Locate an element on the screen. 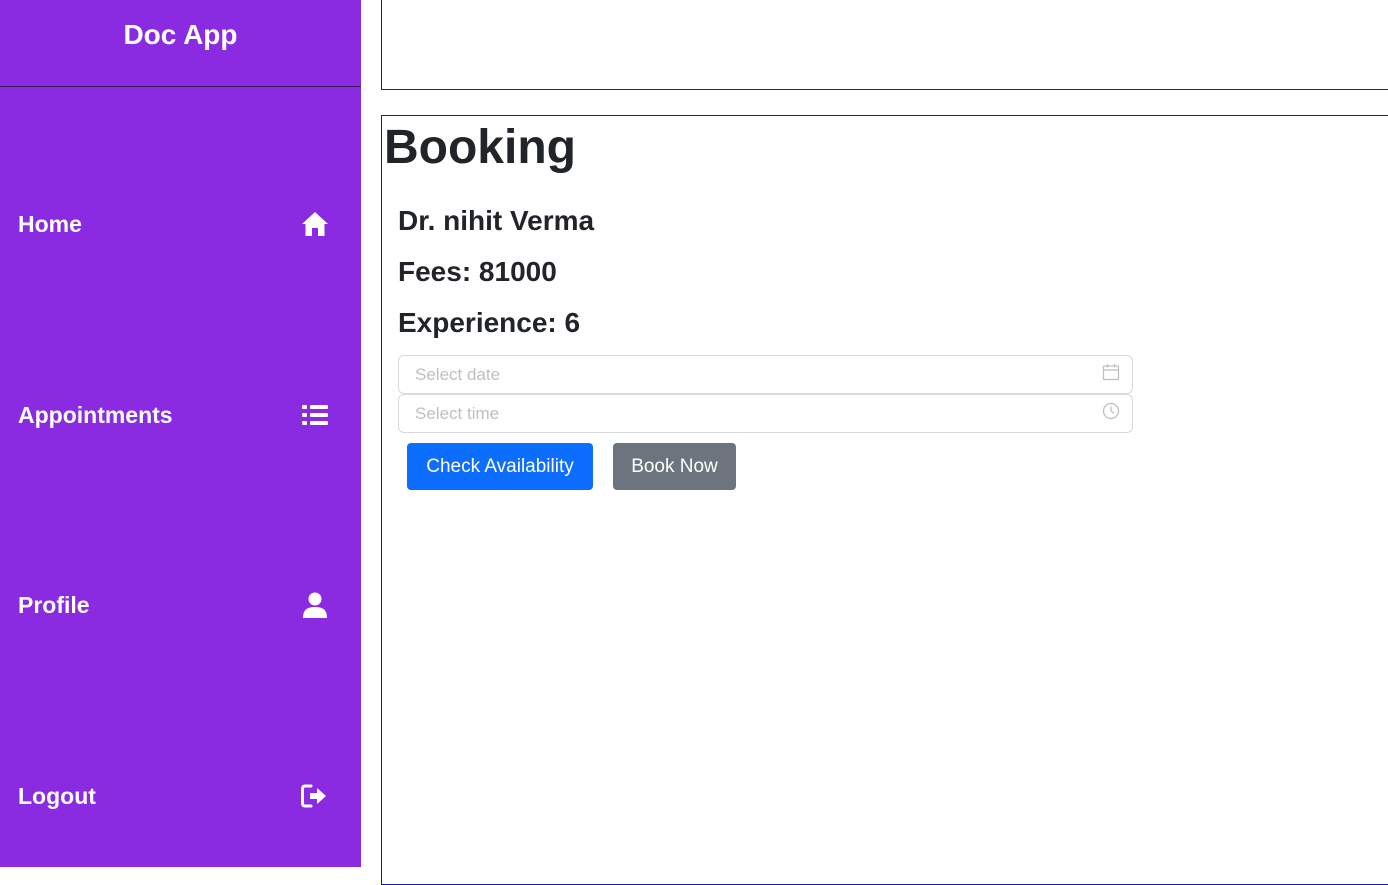 This screenshot has height=885, width=1388. page-title: Booking is located at coordinates (480, 147).